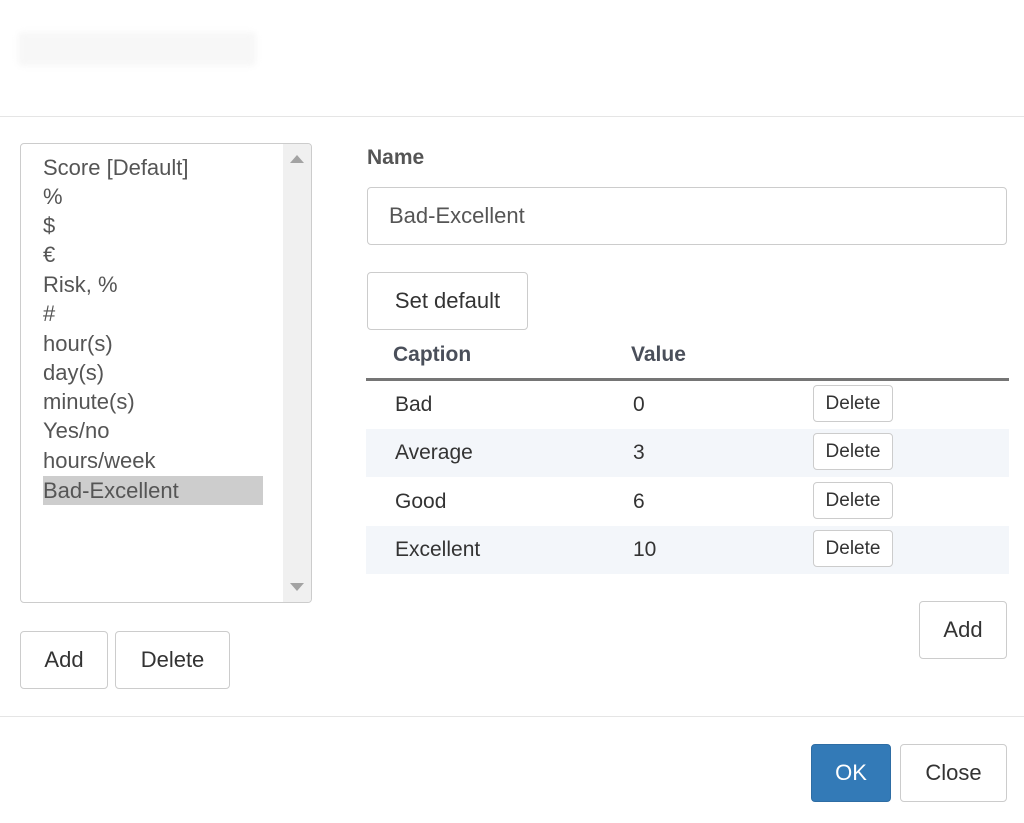 This screenshot has width=1024, height=823. Describe the element at coordinates (512, 716) in the screenshot. I see `footer-divider` at that location.